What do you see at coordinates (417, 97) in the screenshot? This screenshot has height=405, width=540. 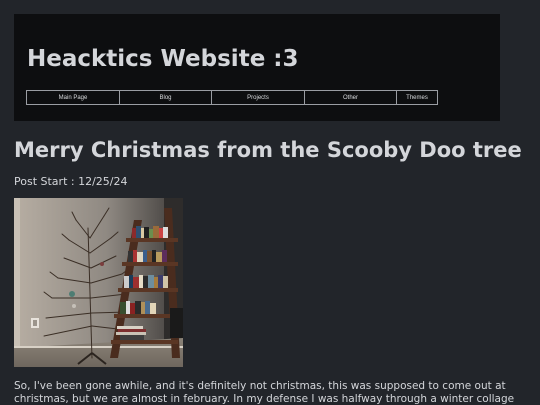 I see `nav-item-themes: Themes` at bounding box center [417, 97].